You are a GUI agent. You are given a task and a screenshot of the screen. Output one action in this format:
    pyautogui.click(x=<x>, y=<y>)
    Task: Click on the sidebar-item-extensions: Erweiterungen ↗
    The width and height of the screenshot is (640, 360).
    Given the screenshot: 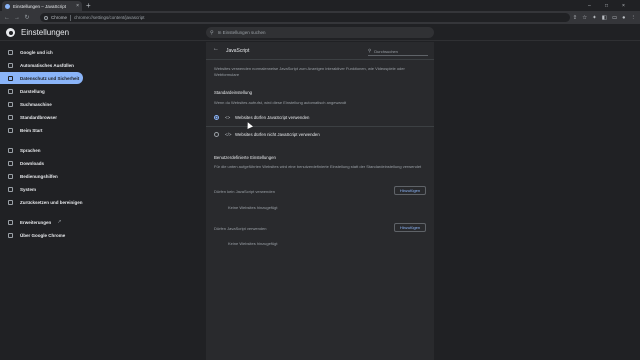 What is the action you would take?
    pyautogui.click(x=41, y=222)
    